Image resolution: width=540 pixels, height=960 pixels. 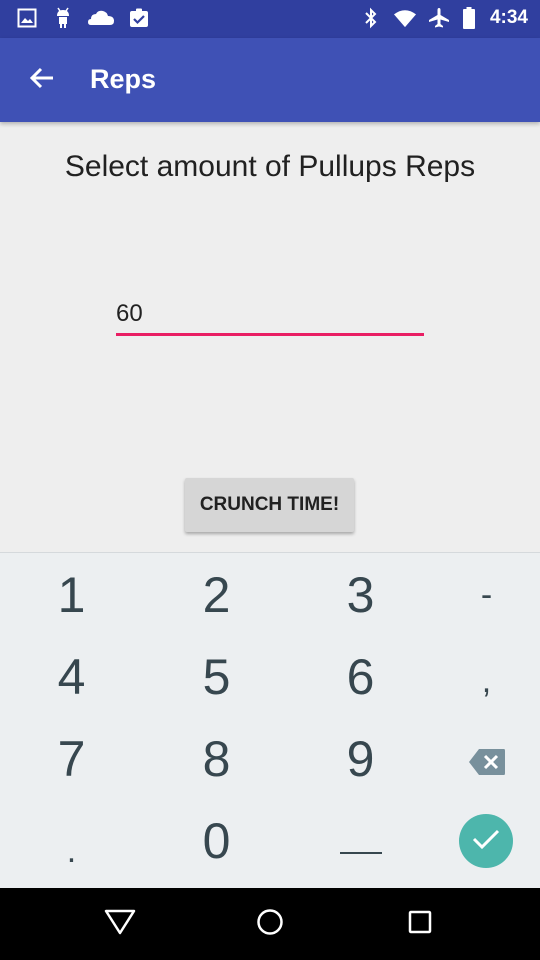 I want to click on reps-field, so click(x=270, y=316).